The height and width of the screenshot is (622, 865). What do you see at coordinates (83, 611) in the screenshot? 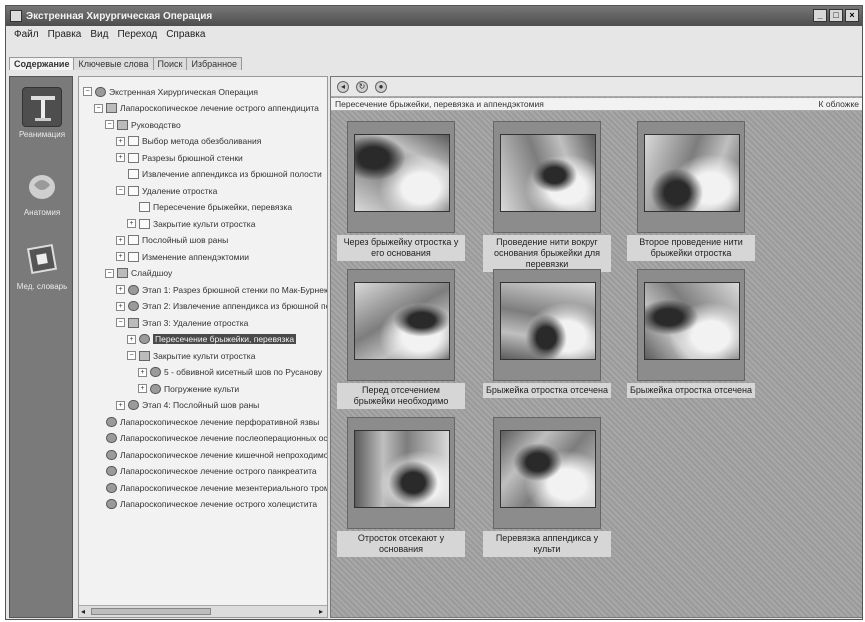
I see `scroll-left-icon: ◂` at bounding box center [83, 611].